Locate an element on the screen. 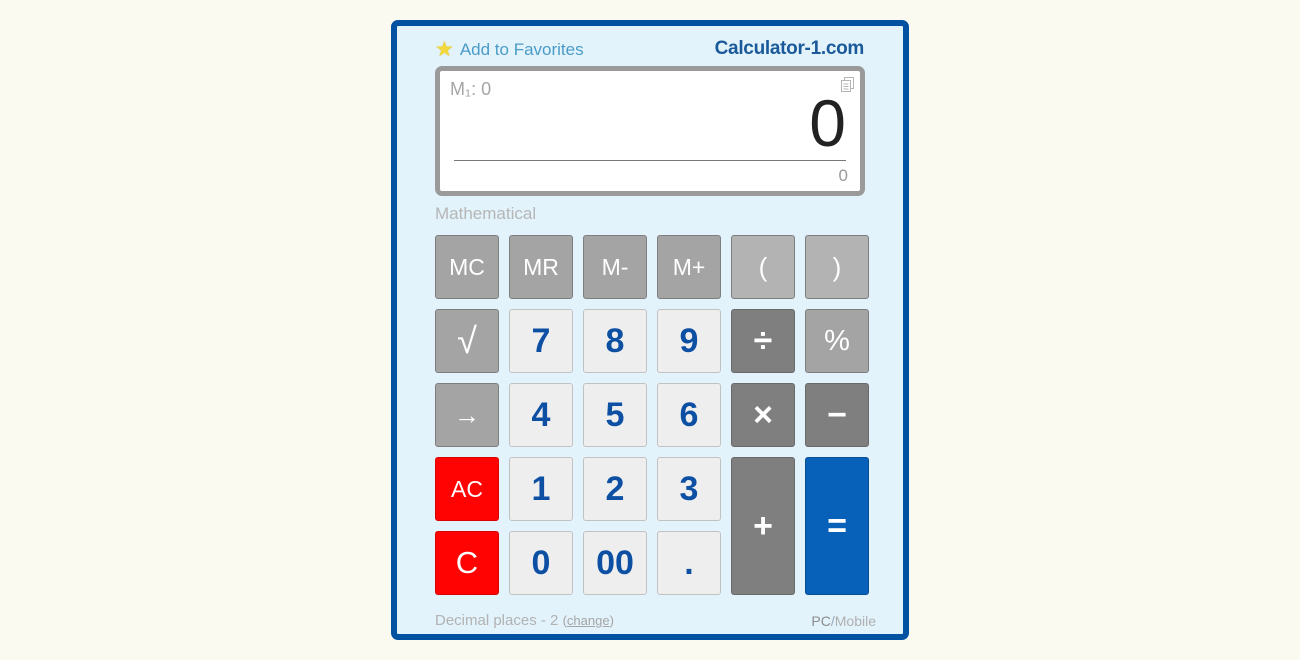  digit-3-button: 3 is located at coordinates (689, 489).